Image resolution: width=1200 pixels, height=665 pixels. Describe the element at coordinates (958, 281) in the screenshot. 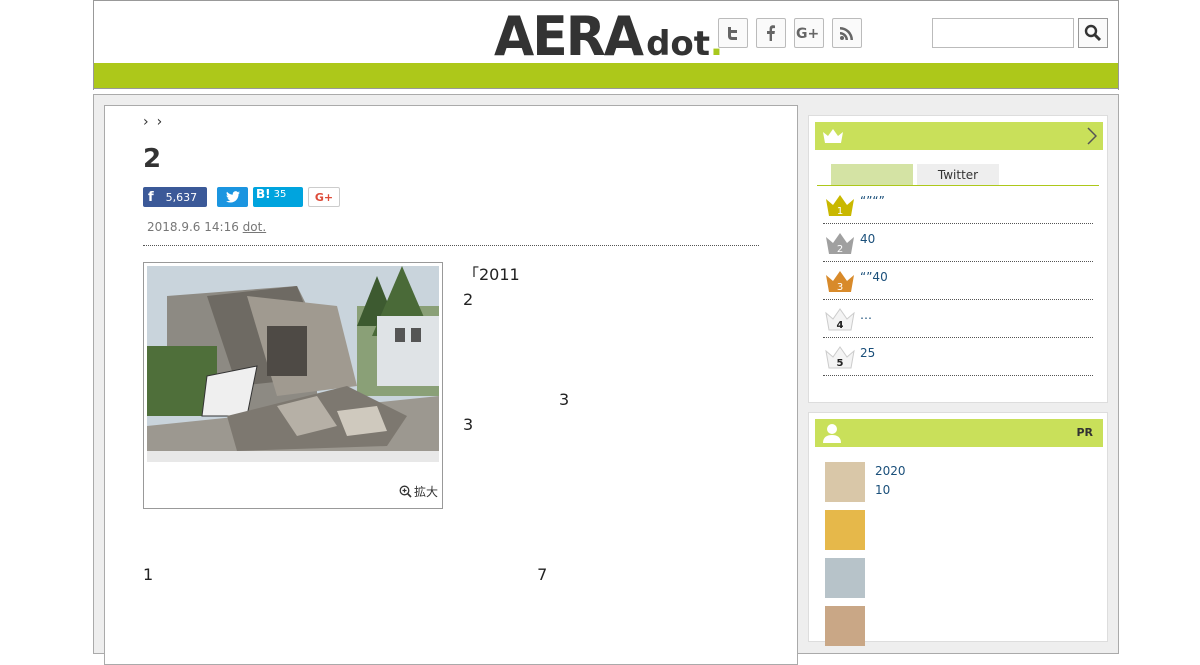

I see `ranking-item: 3 “”40` at that location.